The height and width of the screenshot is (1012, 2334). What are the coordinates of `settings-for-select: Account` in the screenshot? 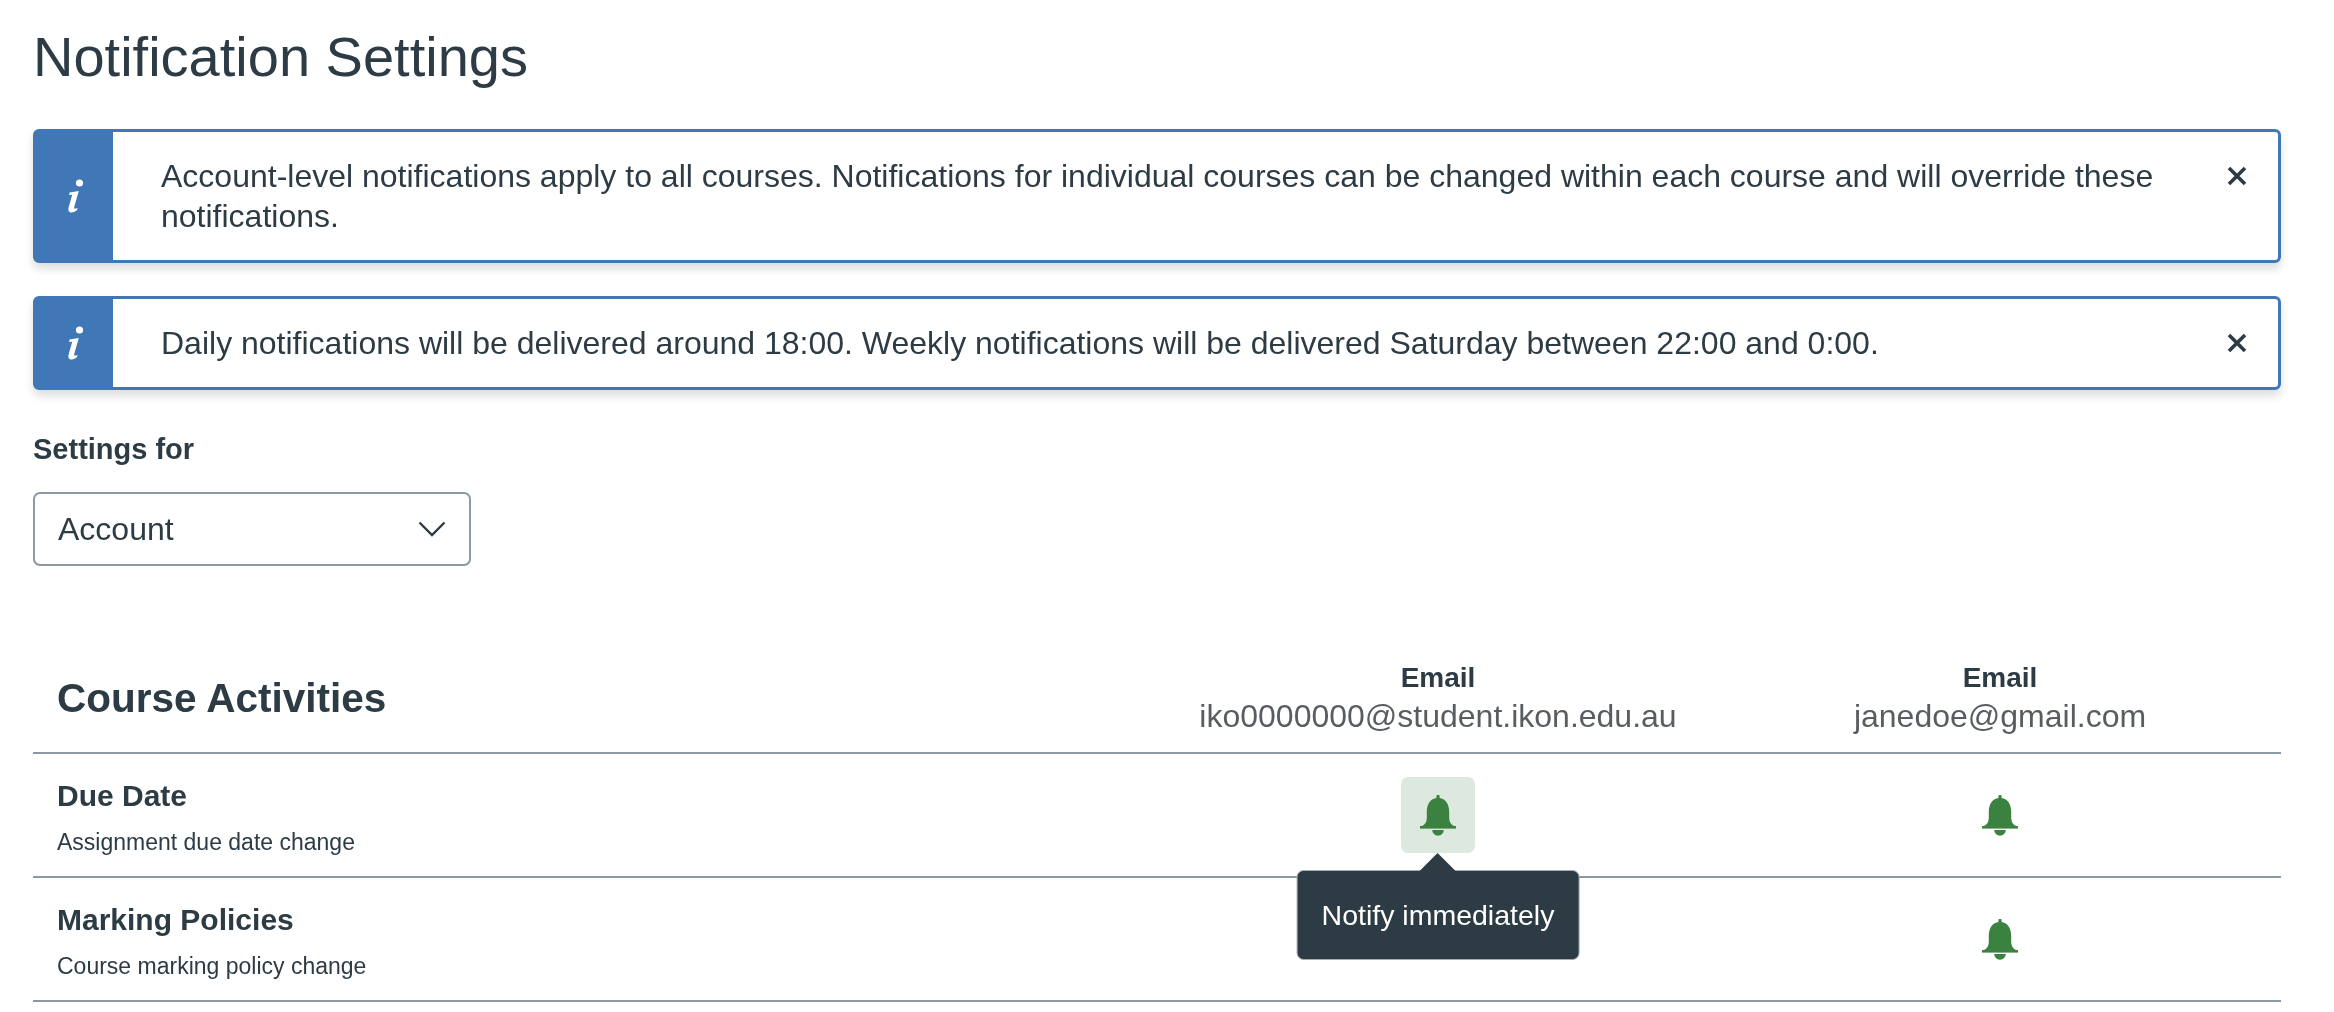 It's located at (252, 529).